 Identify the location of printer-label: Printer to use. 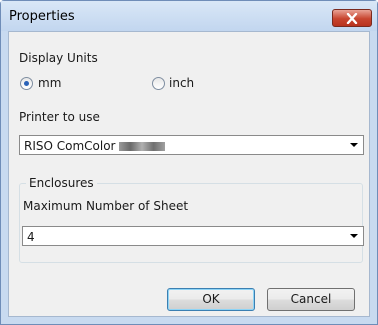
(59, 117).